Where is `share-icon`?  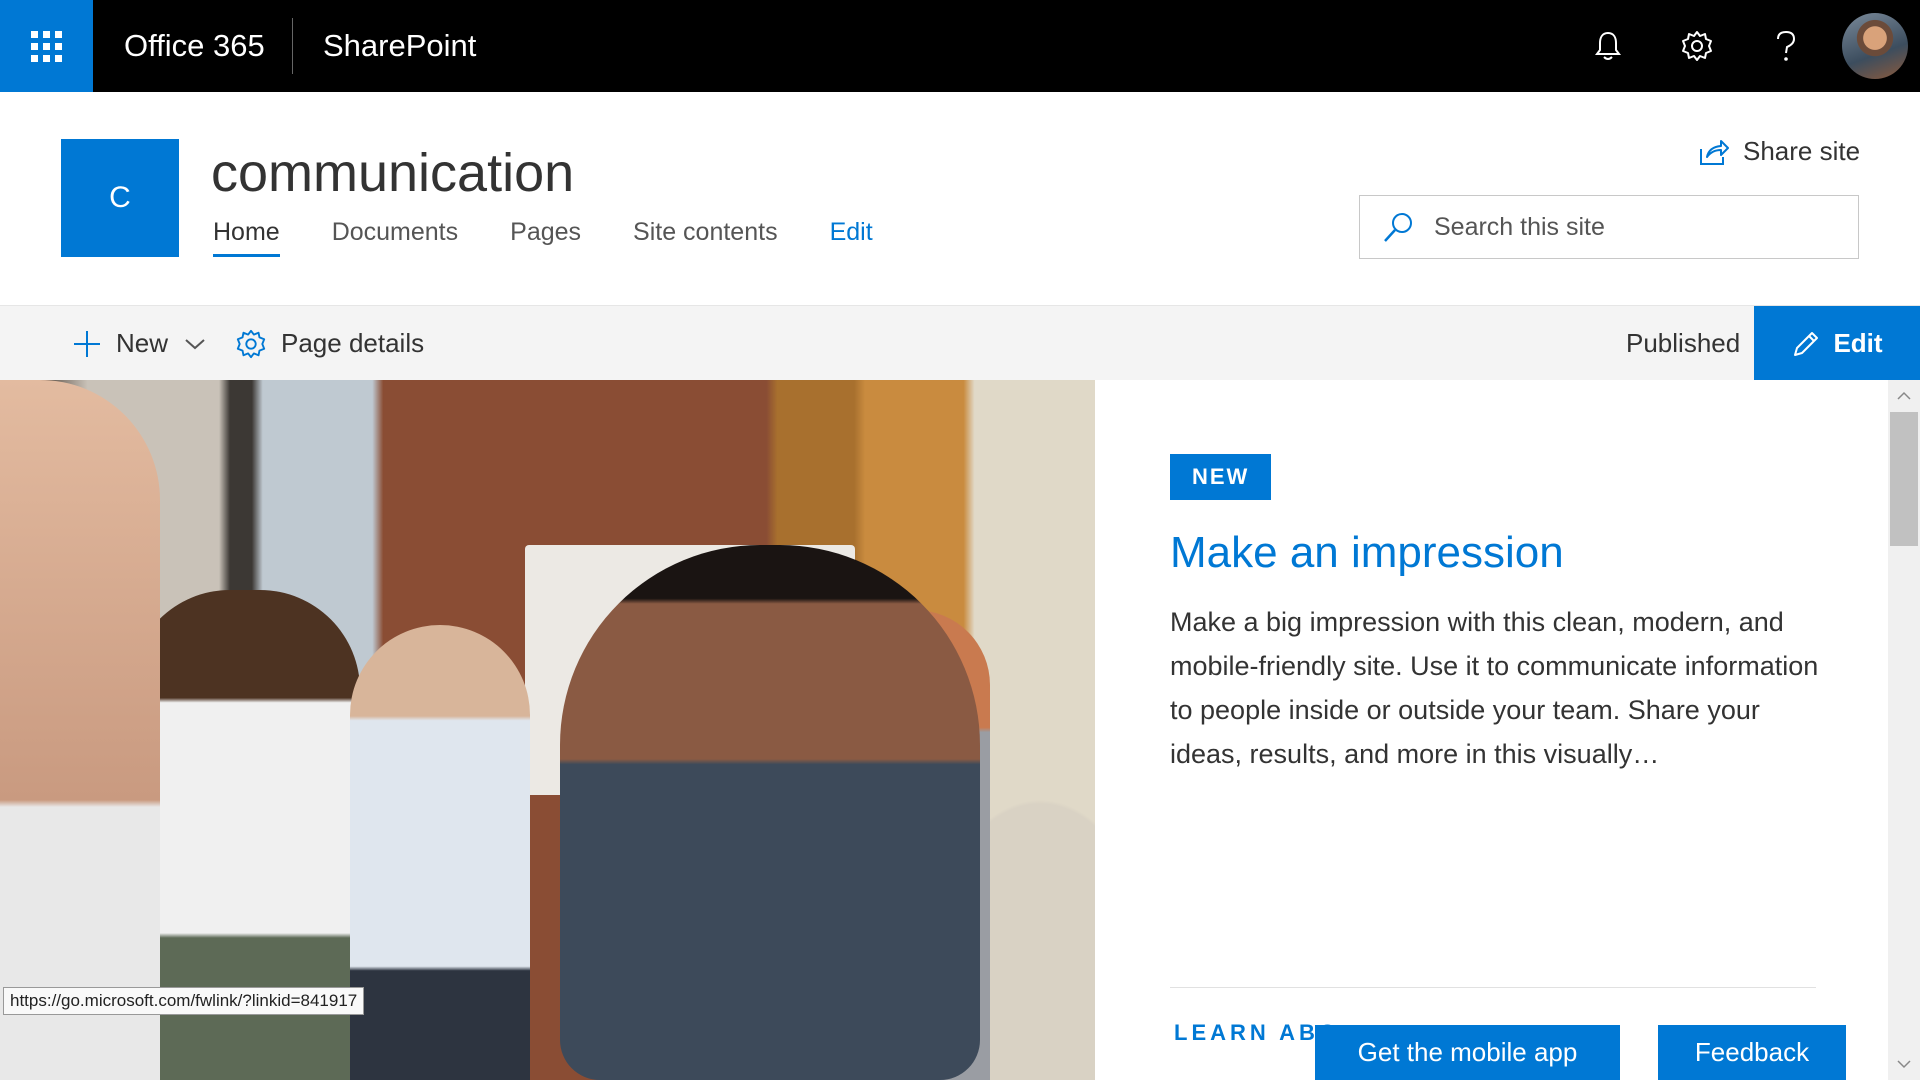 share-icon is located at coordinates (1714, 152).